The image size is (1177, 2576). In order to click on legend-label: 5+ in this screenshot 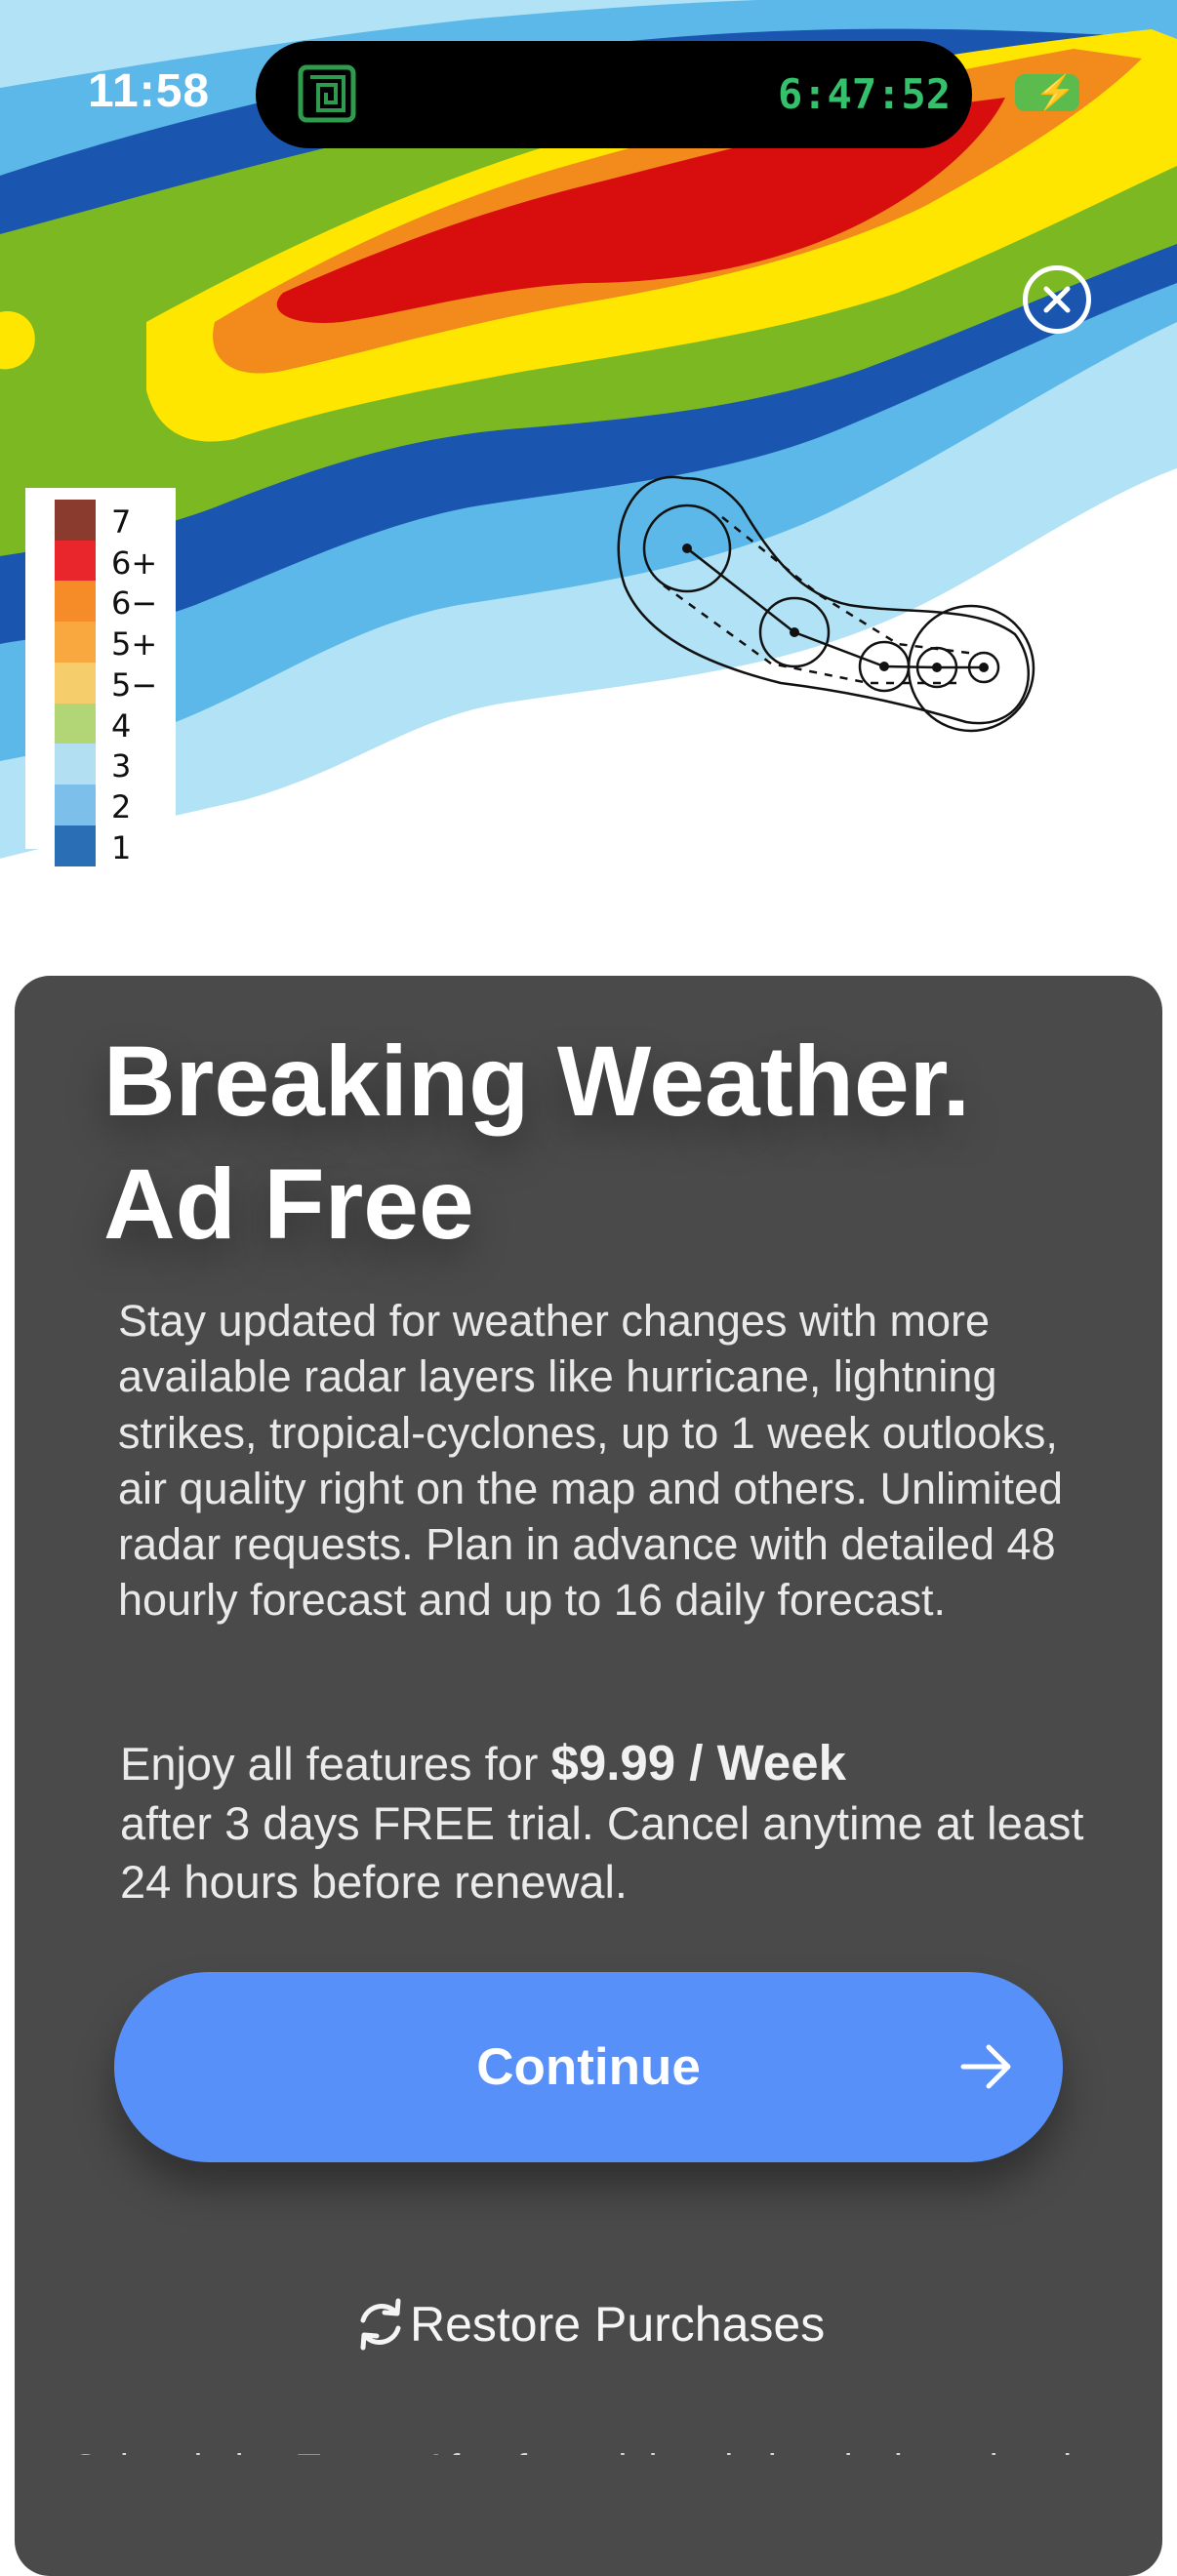, I will do `click(134, 644)`.